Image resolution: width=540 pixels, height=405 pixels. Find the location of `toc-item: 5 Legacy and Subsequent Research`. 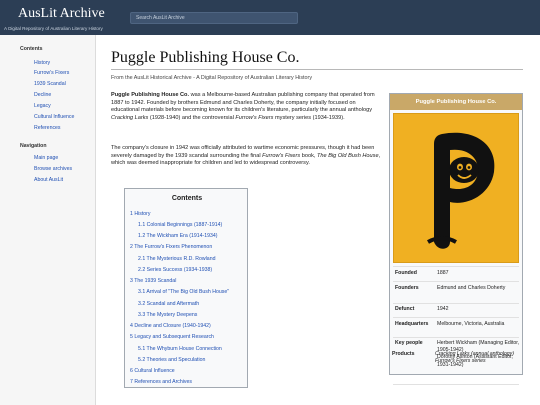

toc-item: 5 Legacy and Subsequent Research is located at coordinates (172, 337).